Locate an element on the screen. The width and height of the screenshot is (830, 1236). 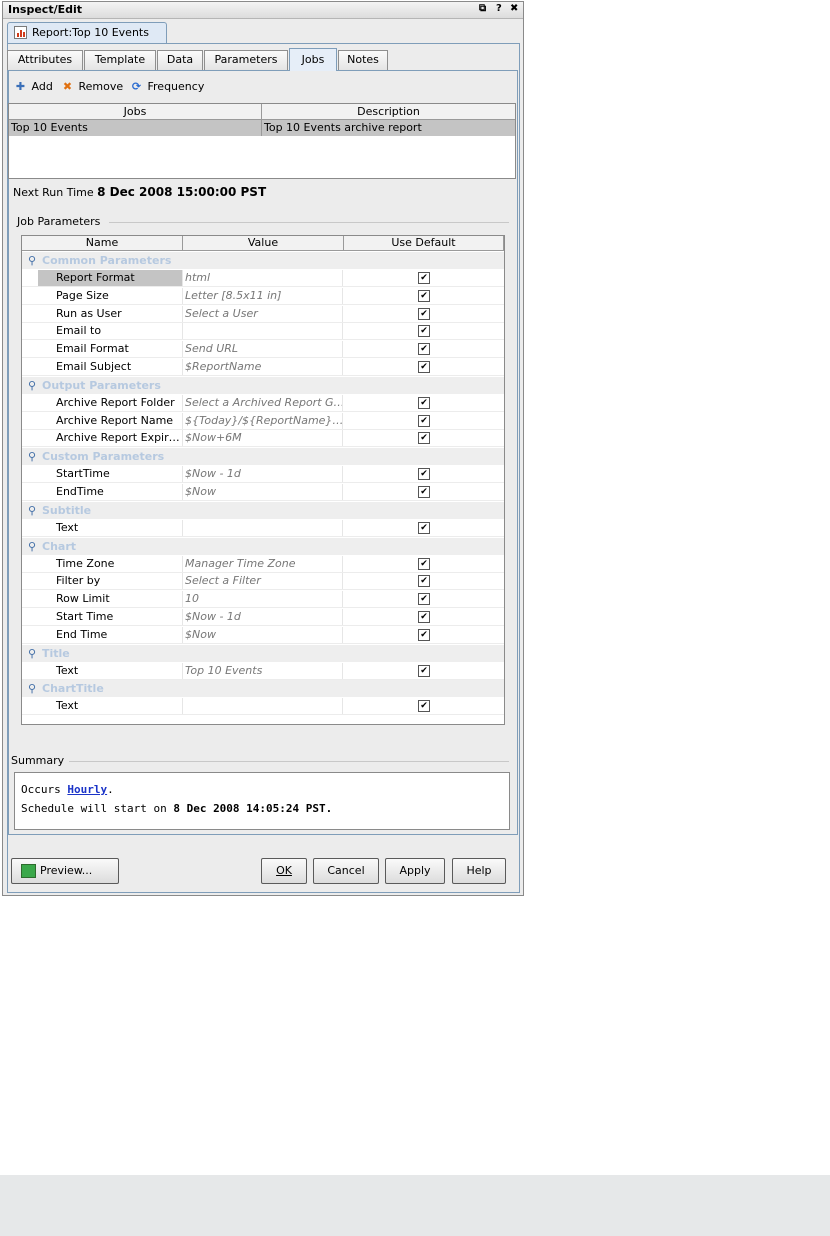
parameter-value: Top 10 Events is located at coordinates (262, 670).